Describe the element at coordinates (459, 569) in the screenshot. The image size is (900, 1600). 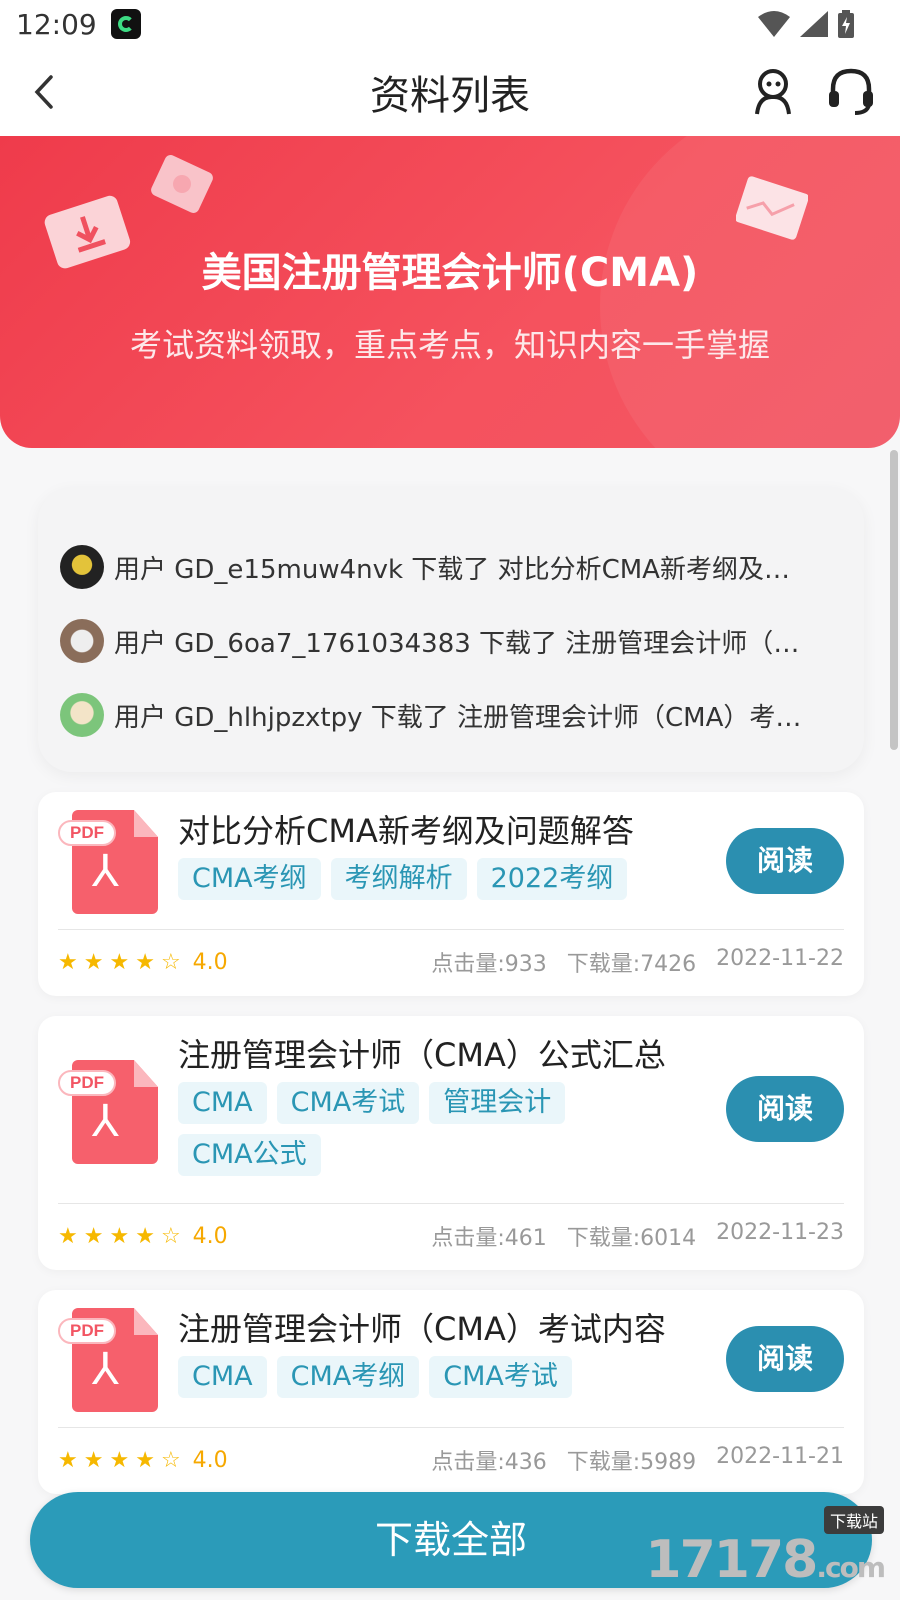
I see `feed-item-text: 用户 GD_e15muw4nvk 下载了 对比分析CMA新考纲及问题解答` at that location.